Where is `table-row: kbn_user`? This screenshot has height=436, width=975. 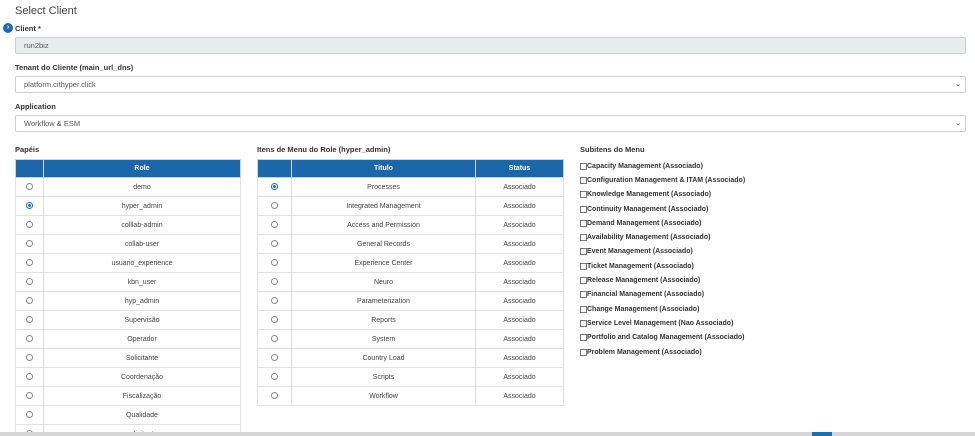 table-row: kbn_user is located at coordinates (128, 282).